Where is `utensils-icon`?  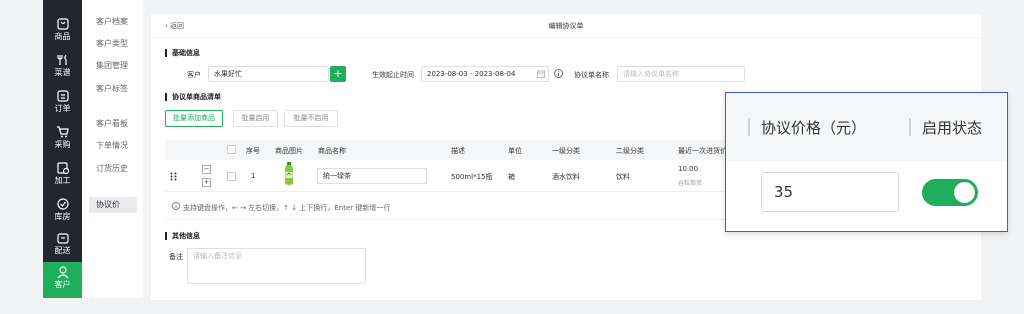
utensils-icon is located at coordinates (61, 59).